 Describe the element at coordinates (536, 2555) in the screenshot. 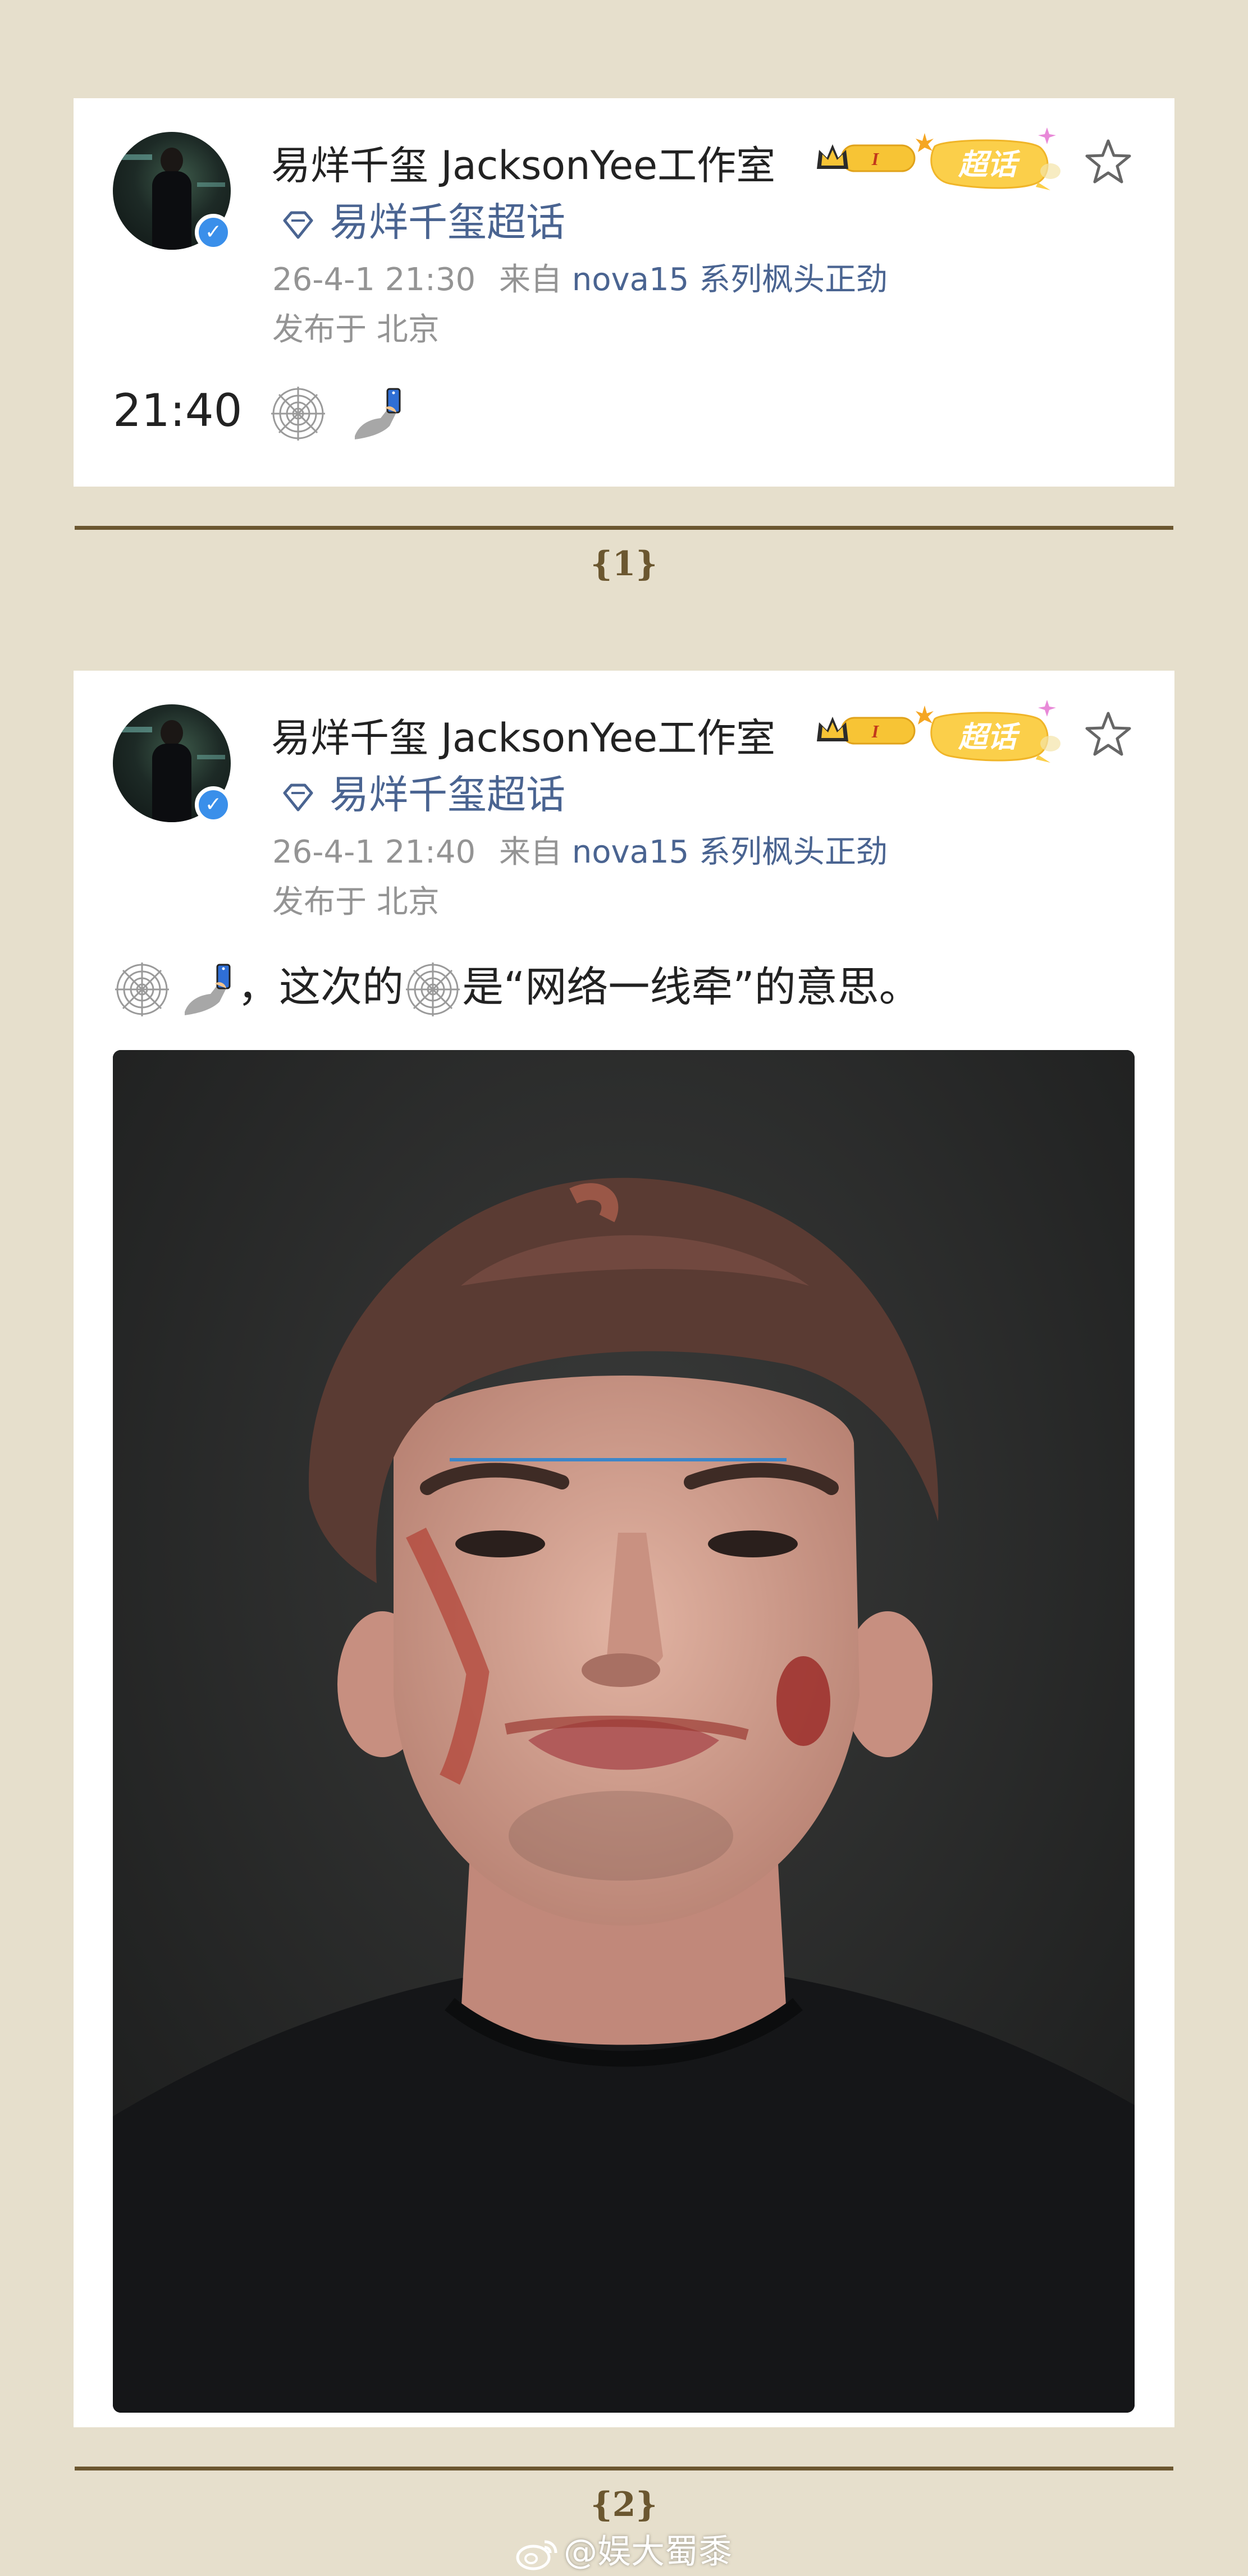

I see `weibo-icon` at that location.